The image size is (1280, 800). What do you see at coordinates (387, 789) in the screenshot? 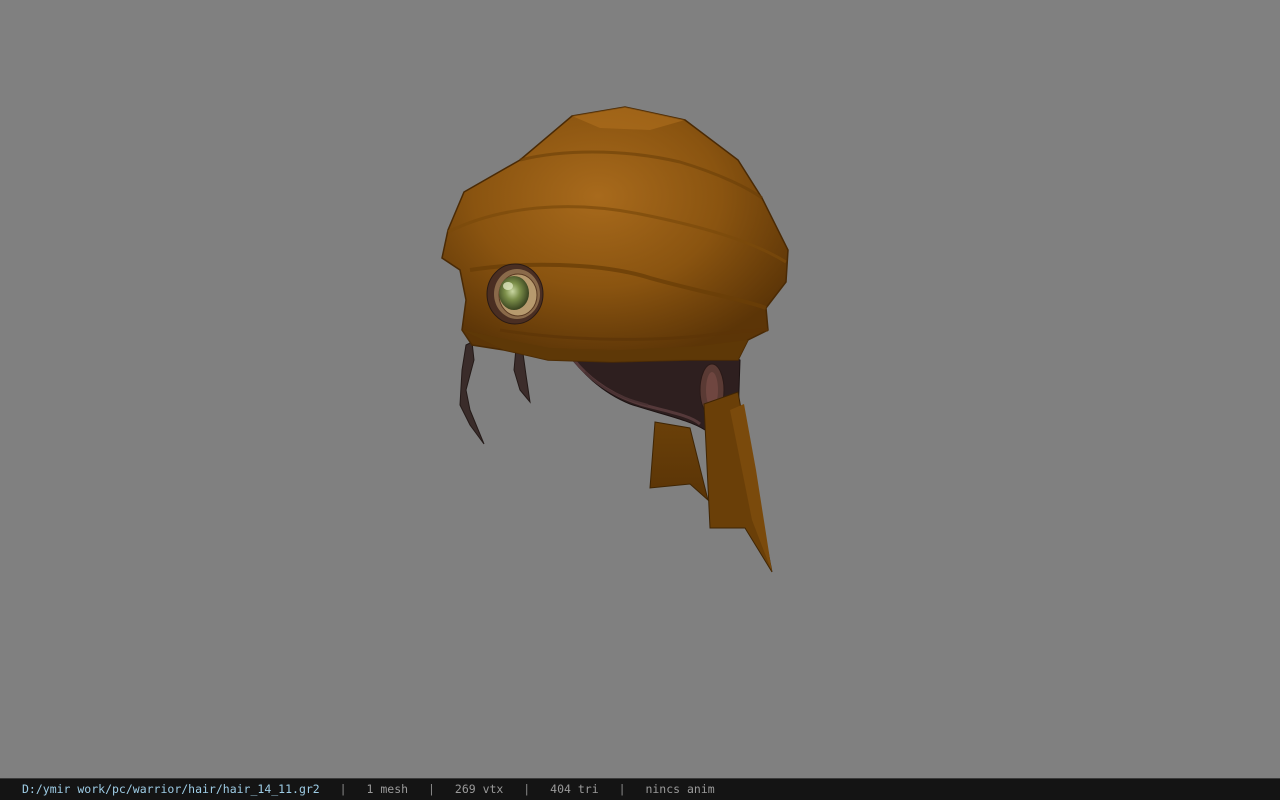
I see `mesh-count: 1 mesh` at bounding box center [387, 789].